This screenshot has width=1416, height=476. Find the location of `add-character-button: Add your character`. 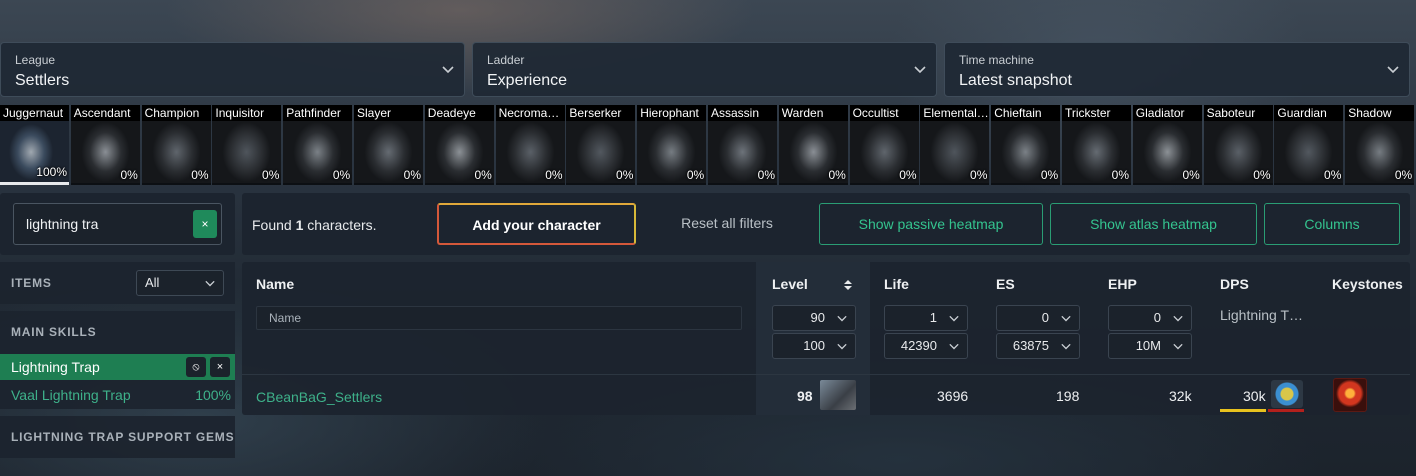

add-character-button: Add your character is located at coordinates (536, 224).